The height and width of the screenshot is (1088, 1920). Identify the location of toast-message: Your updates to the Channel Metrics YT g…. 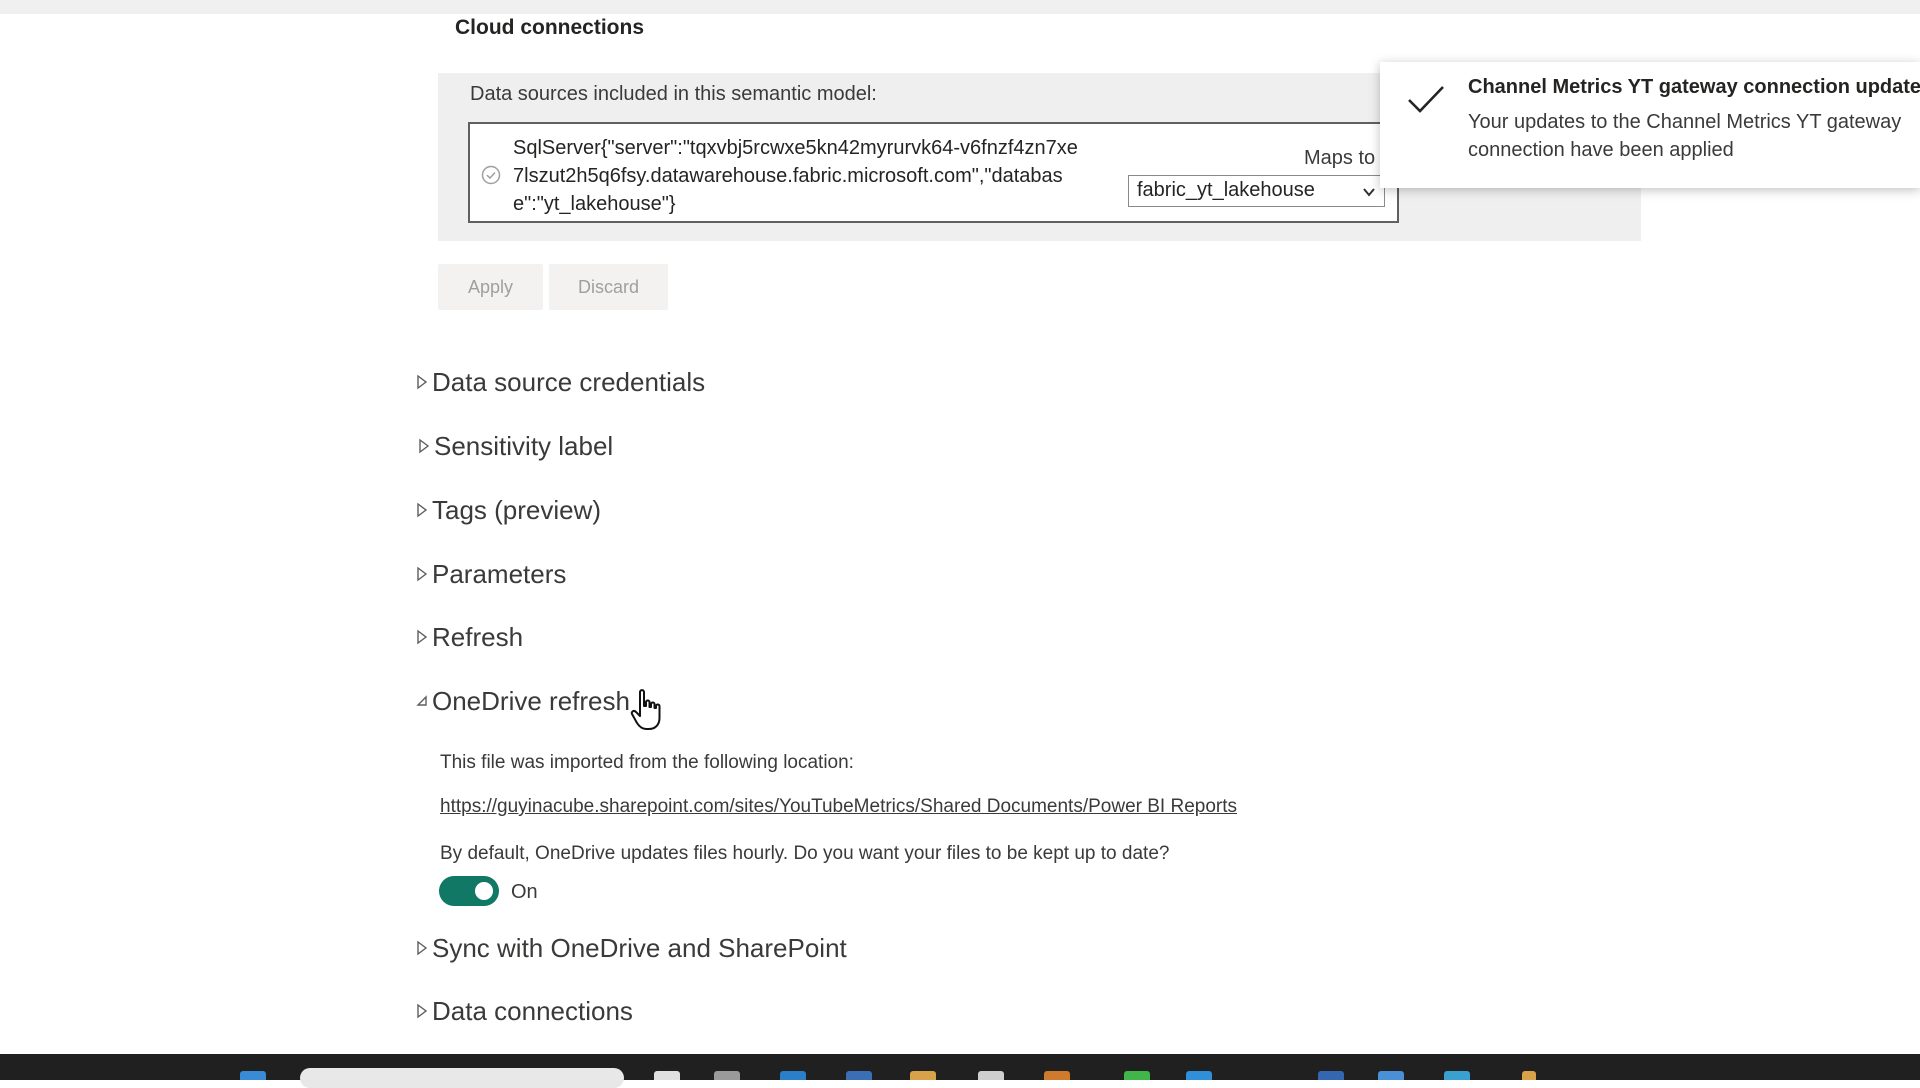
(1685, 136).